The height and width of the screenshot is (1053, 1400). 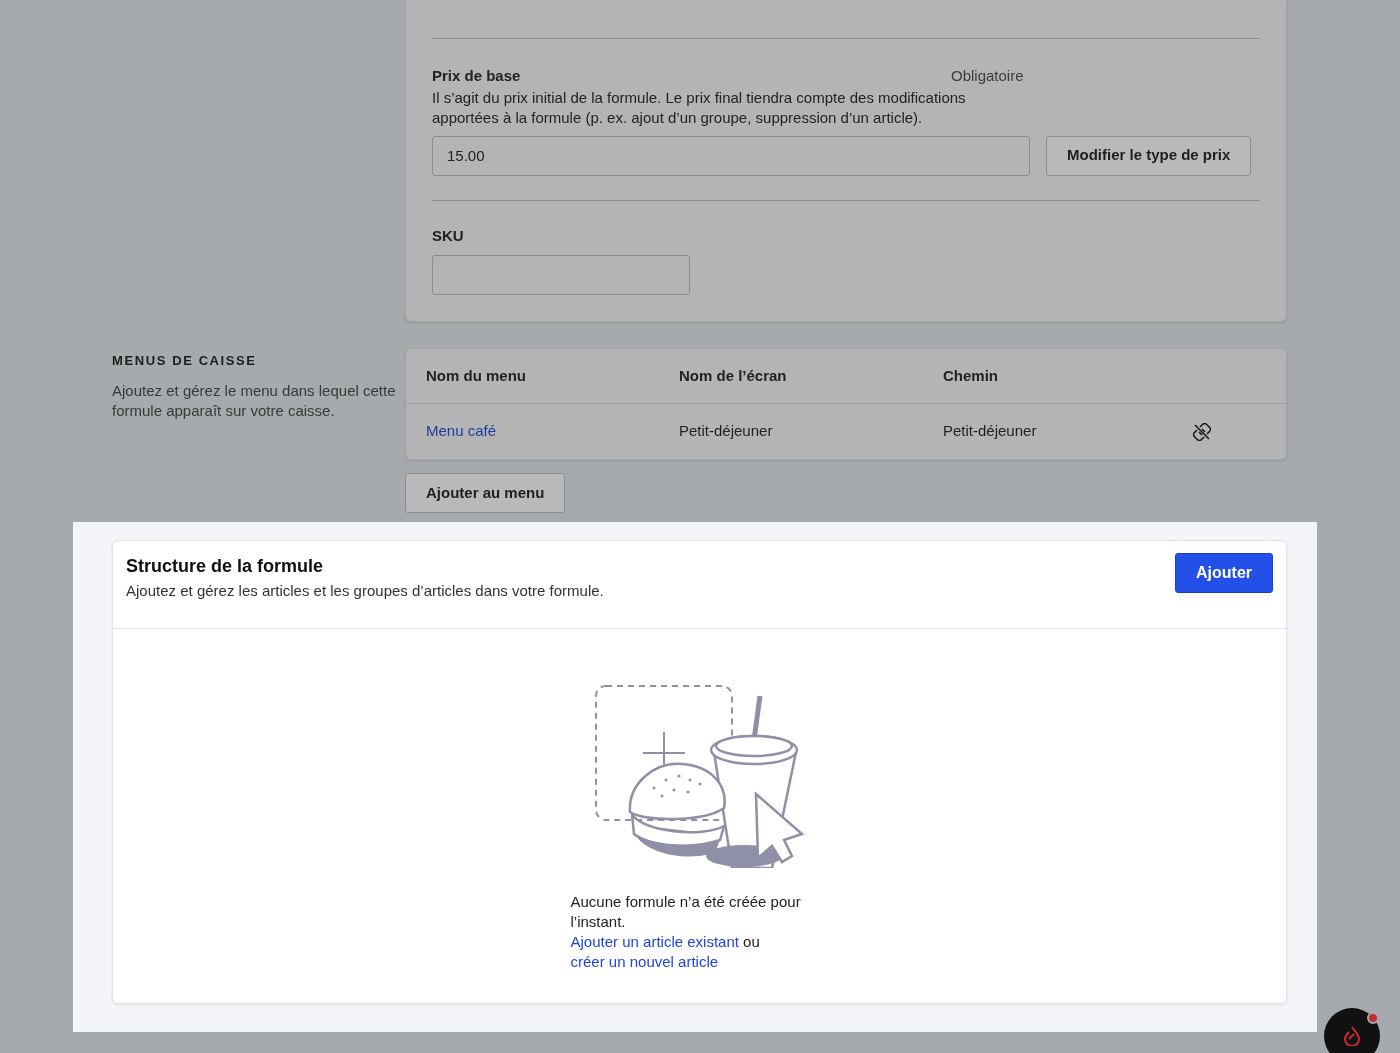 What do you see at coordinates (686, 911) in the screenshot?
I see `empty-message: Aucune formule n’a été créée pour l’instant.` at bounding box center [686, 911].